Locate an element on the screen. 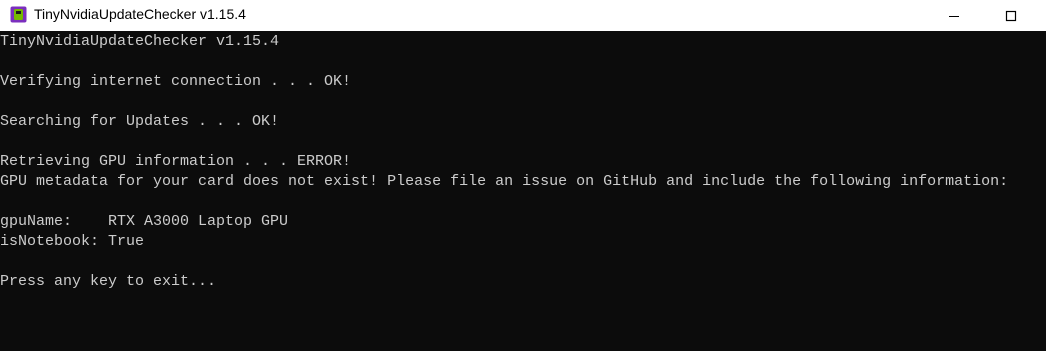 The width and height of the screenshot is (1046, 351). app-icon is located at coordinates (18, 14).